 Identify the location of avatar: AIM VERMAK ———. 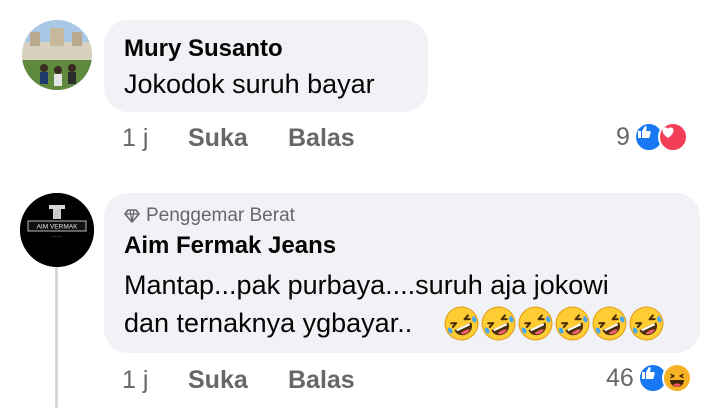
(57, 230).